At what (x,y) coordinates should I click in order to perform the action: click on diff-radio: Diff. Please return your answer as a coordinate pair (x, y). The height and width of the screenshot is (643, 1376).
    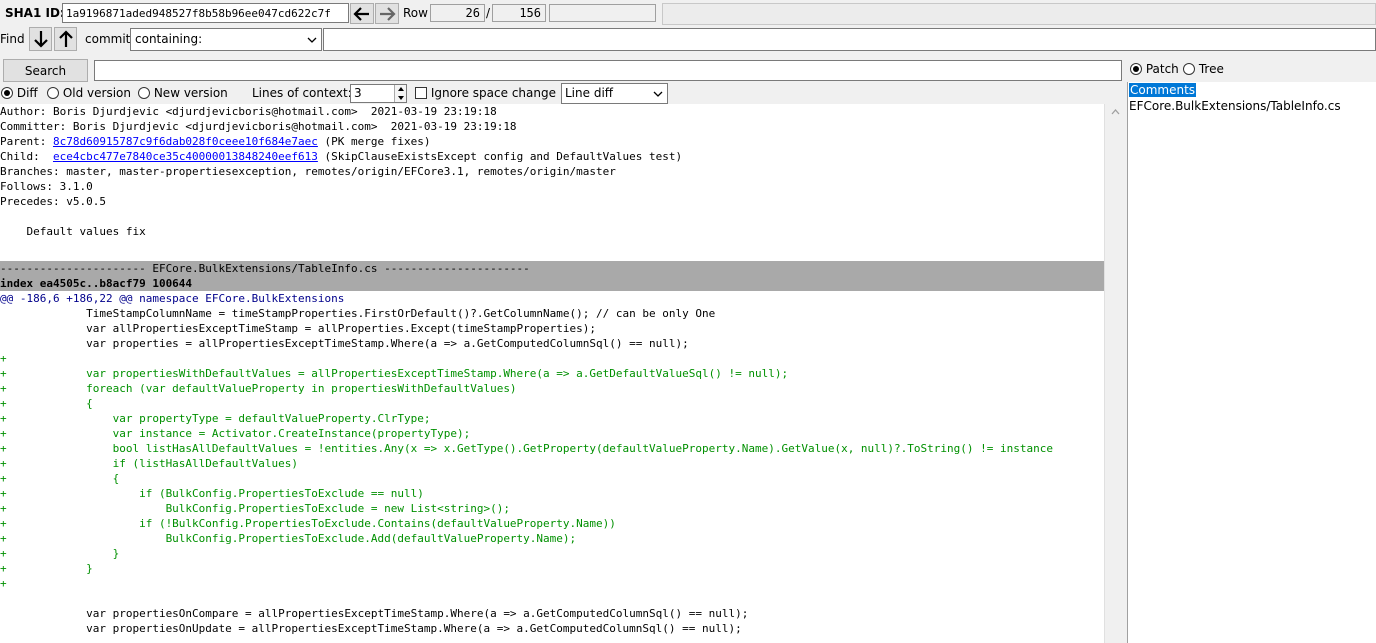
    Looking at the image, I should click on (19, 93).